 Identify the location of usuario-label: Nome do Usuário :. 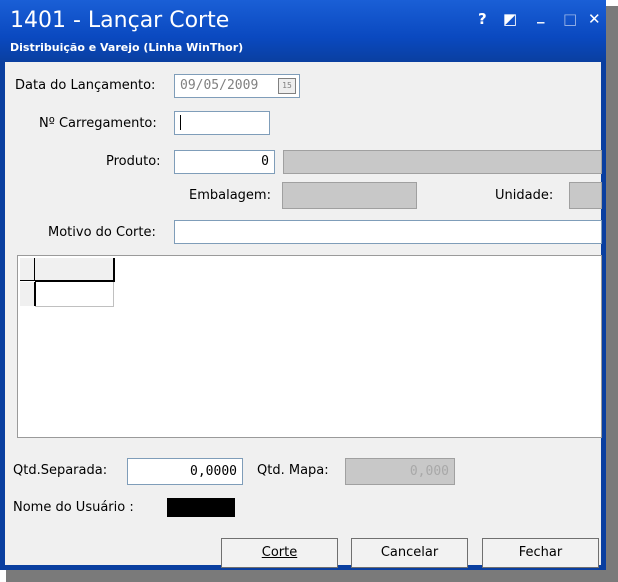
(73, 507).